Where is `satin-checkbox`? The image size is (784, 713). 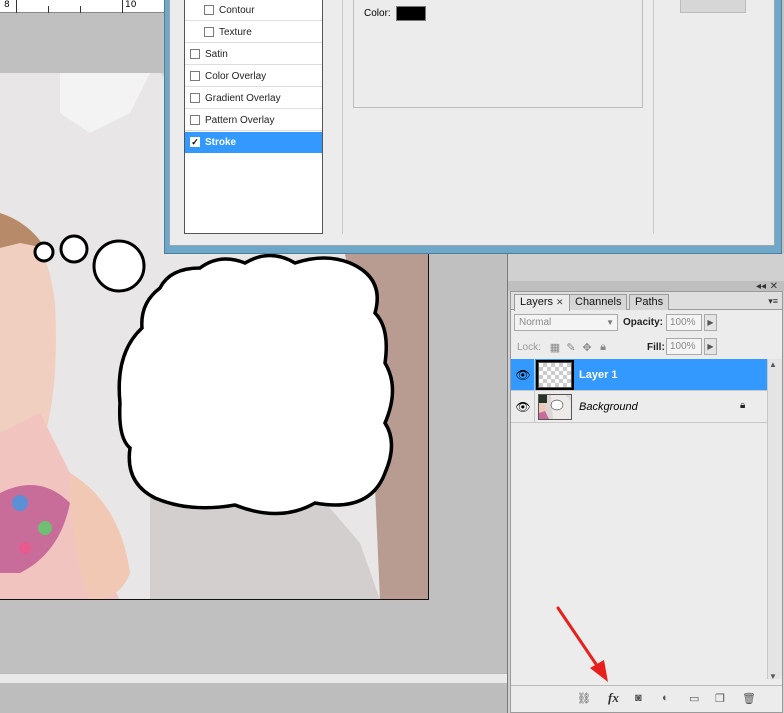 satin-checkbox is located at coordinates (195, 54).